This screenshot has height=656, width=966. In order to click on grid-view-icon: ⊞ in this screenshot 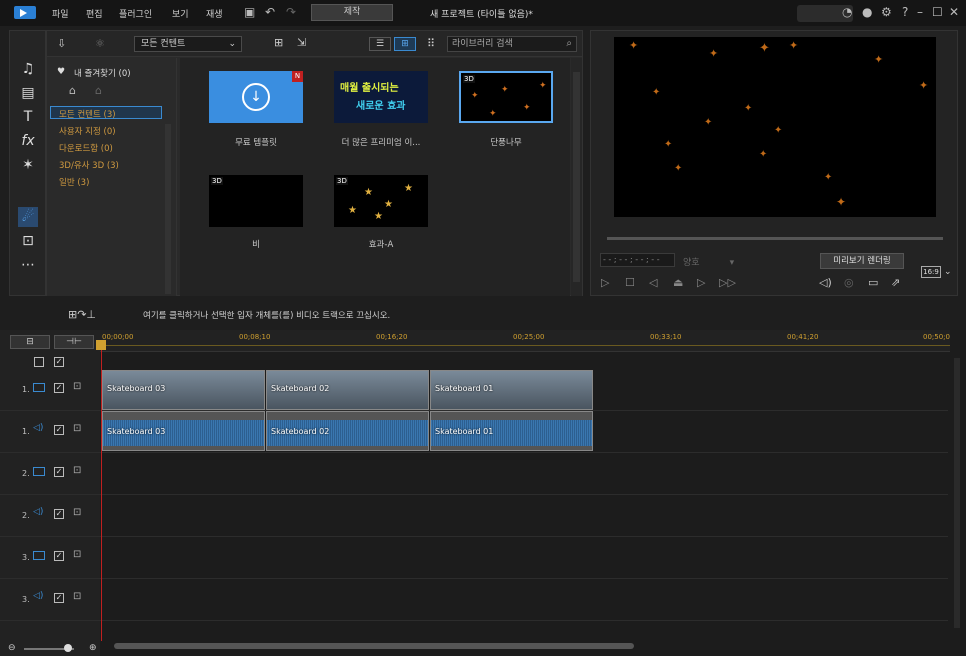, I will do `click(405, 44)`.